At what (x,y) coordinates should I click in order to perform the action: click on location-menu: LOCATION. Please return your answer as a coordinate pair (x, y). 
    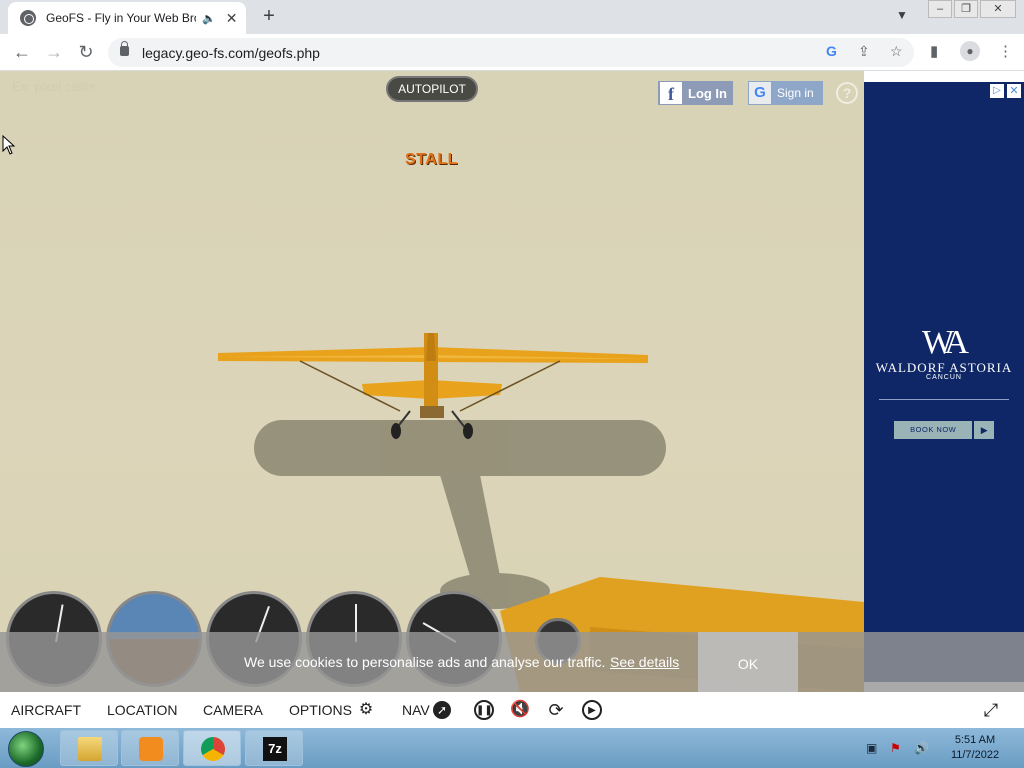
    Looking at the image, I should click on (142, 710).